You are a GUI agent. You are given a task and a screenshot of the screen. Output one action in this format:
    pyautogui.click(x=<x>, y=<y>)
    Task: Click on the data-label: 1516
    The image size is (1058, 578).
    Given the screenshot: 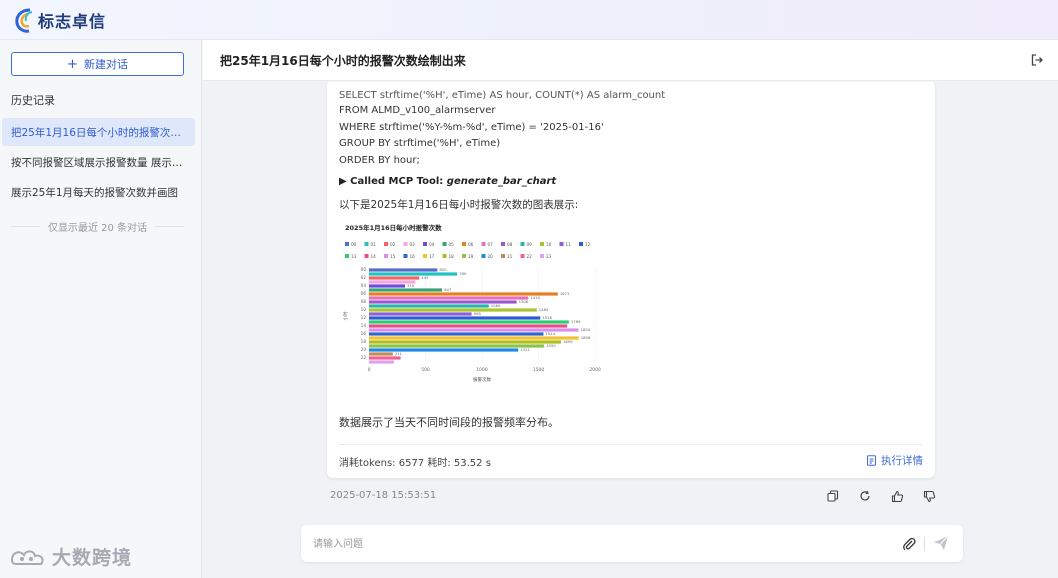 What is the action you would take?
    pyautogui.click(x=547, y=317)
    